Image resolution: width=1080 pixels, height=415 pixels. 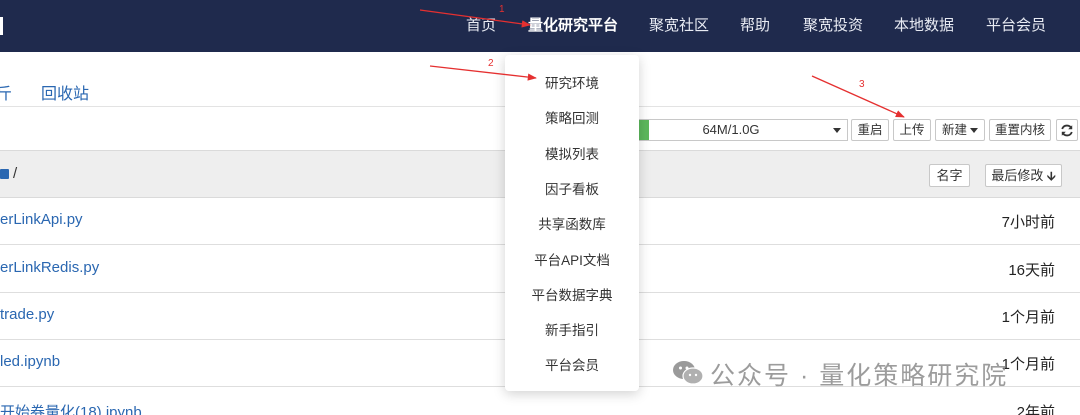 I want to click on sort-by-modified-button: 最后修改 🡫, so click(x=1023, y=175).